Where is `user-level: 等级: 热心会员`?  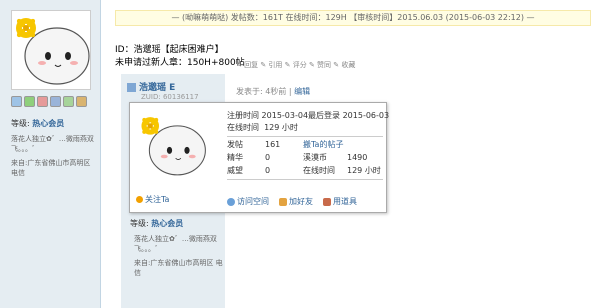
user-level: 等级: 热心会员 is located at coordinates (37, 123).